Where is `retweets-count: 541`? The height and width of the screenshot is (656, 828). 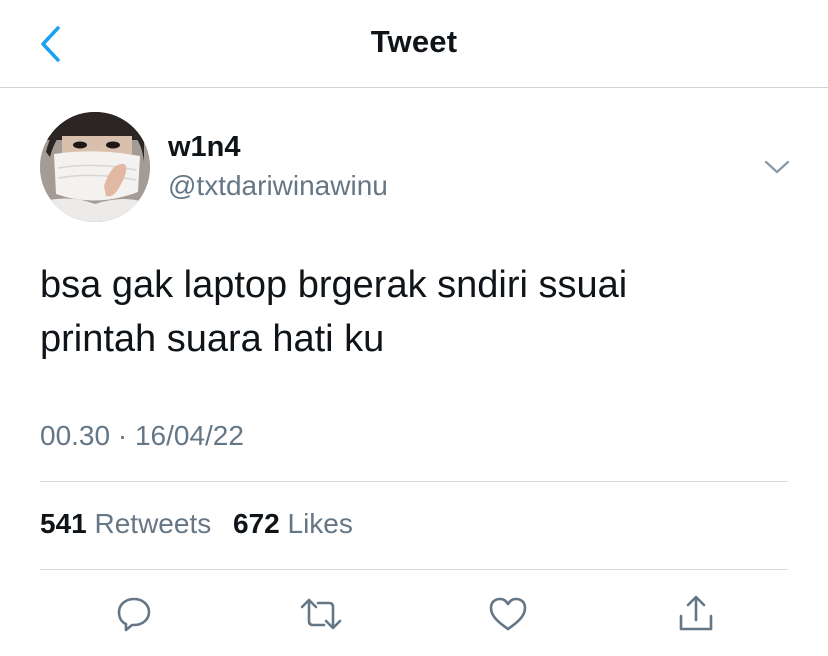
retweets-count: 541 is located at coordinates (63, 523).